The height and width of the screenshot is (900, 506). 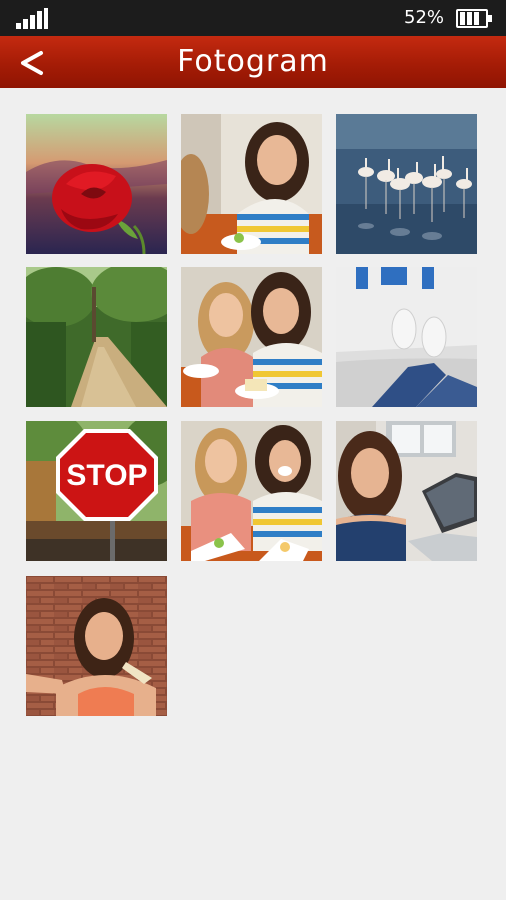 I want to click on battery-percent: 52%, so click(x=424, y=17).